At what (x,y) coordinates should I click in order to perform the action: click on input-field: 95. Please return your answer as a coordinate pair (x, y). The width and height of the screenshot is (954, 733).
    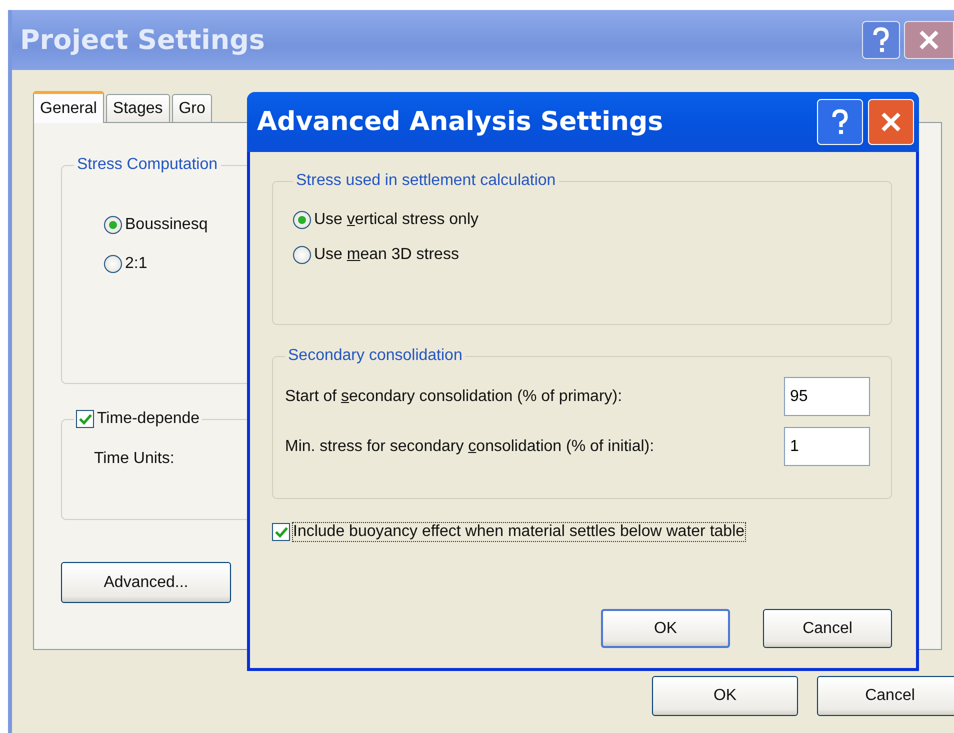
    Looking at the image, I should click on (827, 396).